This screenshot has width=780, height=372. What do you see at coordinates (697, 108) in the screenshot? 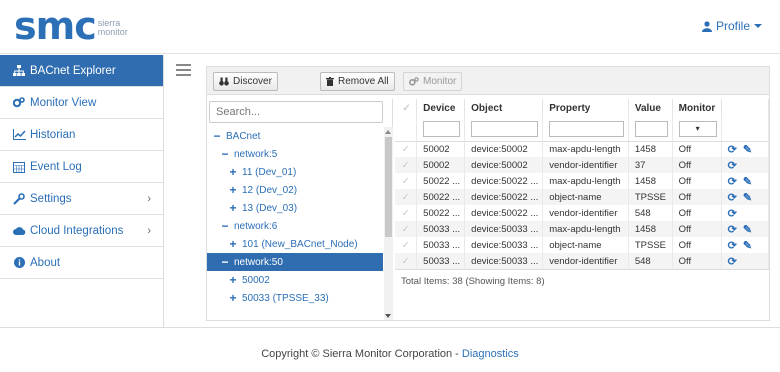
I see `column-header-monitor: Monitor` at bounding box center [697, 108].